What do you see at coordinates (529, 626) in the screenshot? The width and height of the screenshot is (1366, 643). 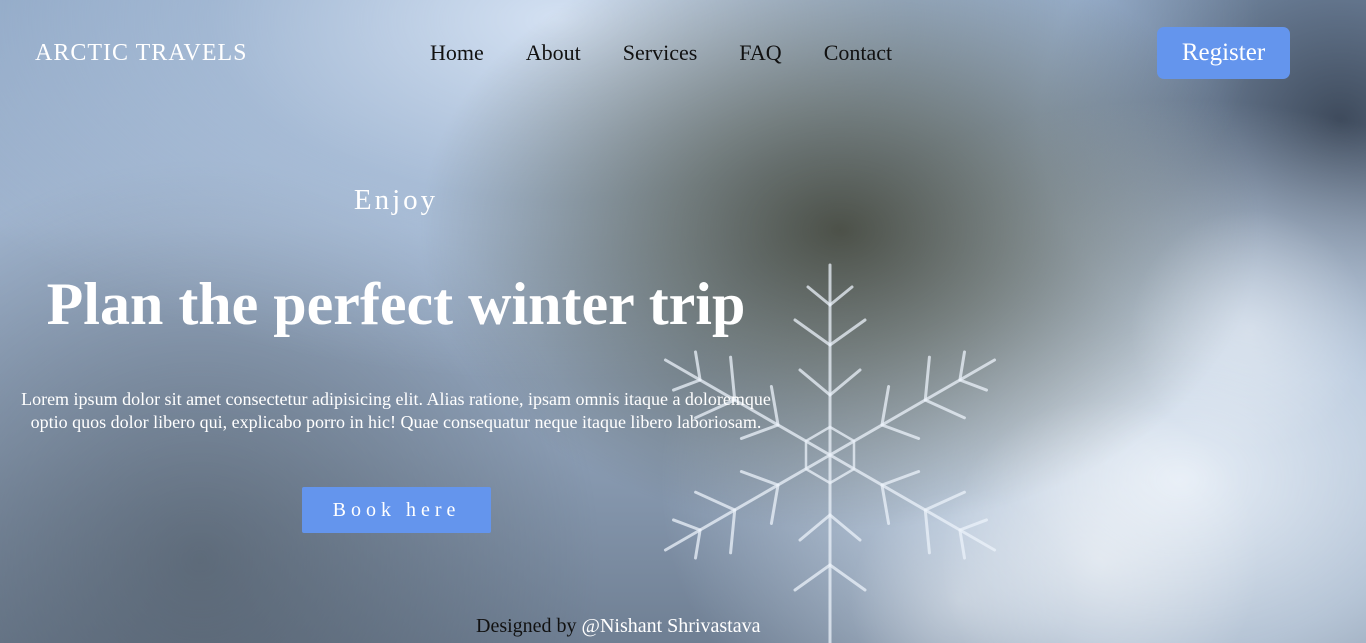 I see `footer-prefix: Designed by` at bounding box center [529, 626].